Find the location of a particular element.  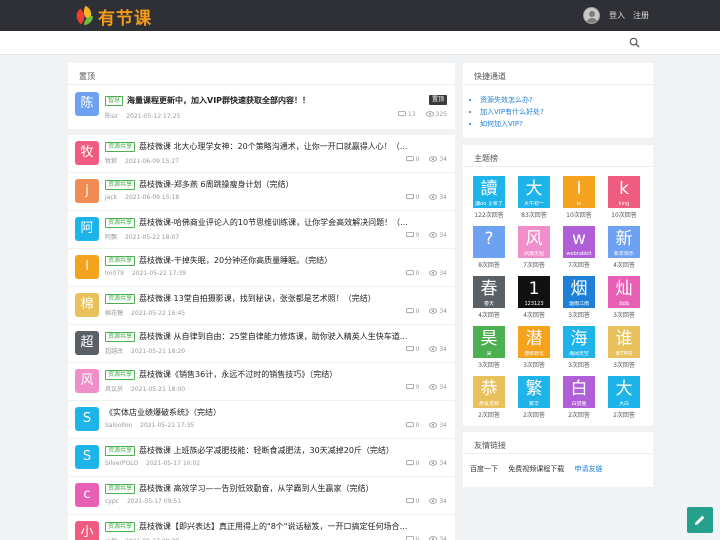

leader-tile: 新 新年快乐 4次回答 is located at coordinates (624, 247).